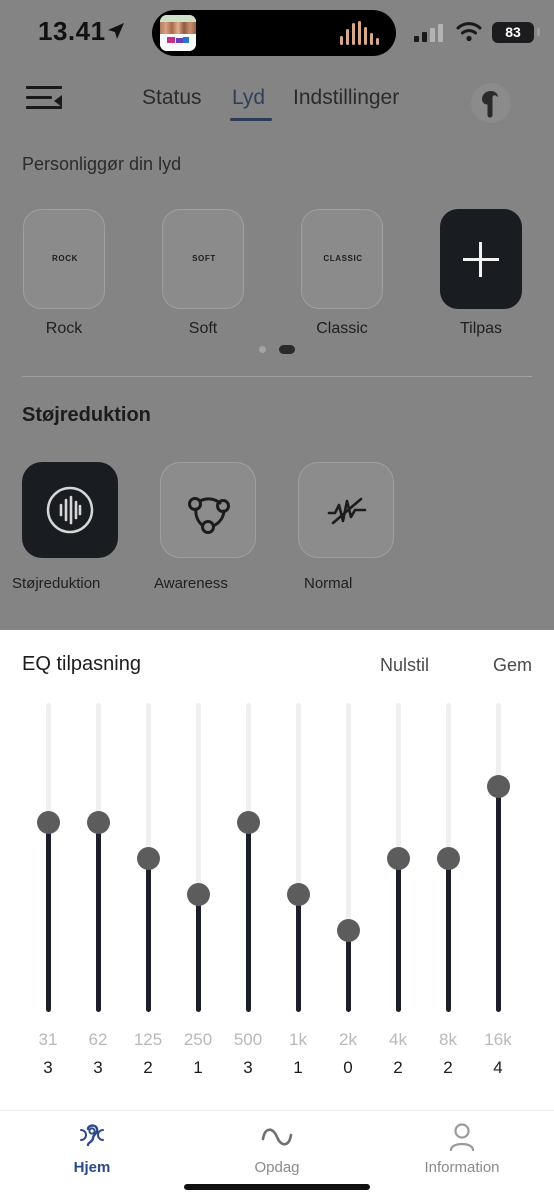  What do you see at coordinates (277, 1187) in the screenshot?
I see `home-indicator` at bounding box center [277, 1187].